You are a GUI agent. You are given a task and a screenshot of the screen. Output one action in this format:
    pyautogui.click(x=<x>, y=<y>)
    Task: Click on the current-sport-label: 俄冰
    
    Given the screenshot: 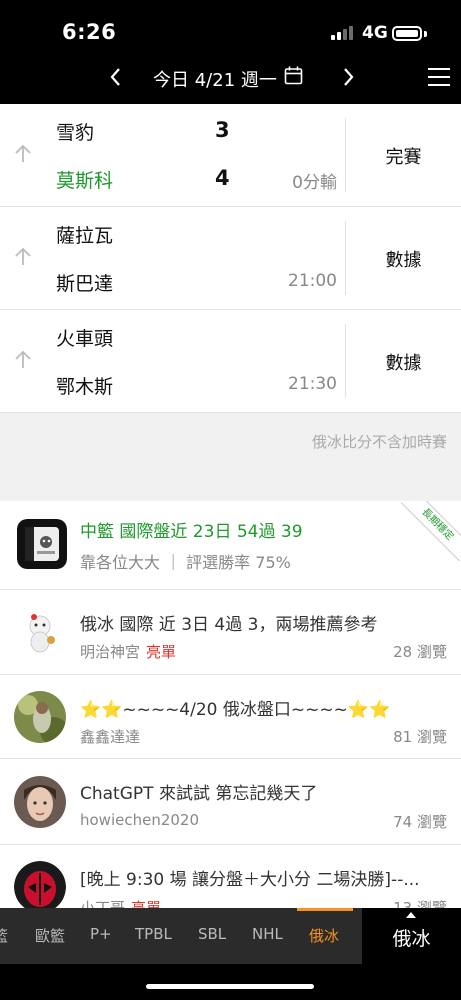 What is the action you would take?
    pyautogui.click(x=411, y=939)
    